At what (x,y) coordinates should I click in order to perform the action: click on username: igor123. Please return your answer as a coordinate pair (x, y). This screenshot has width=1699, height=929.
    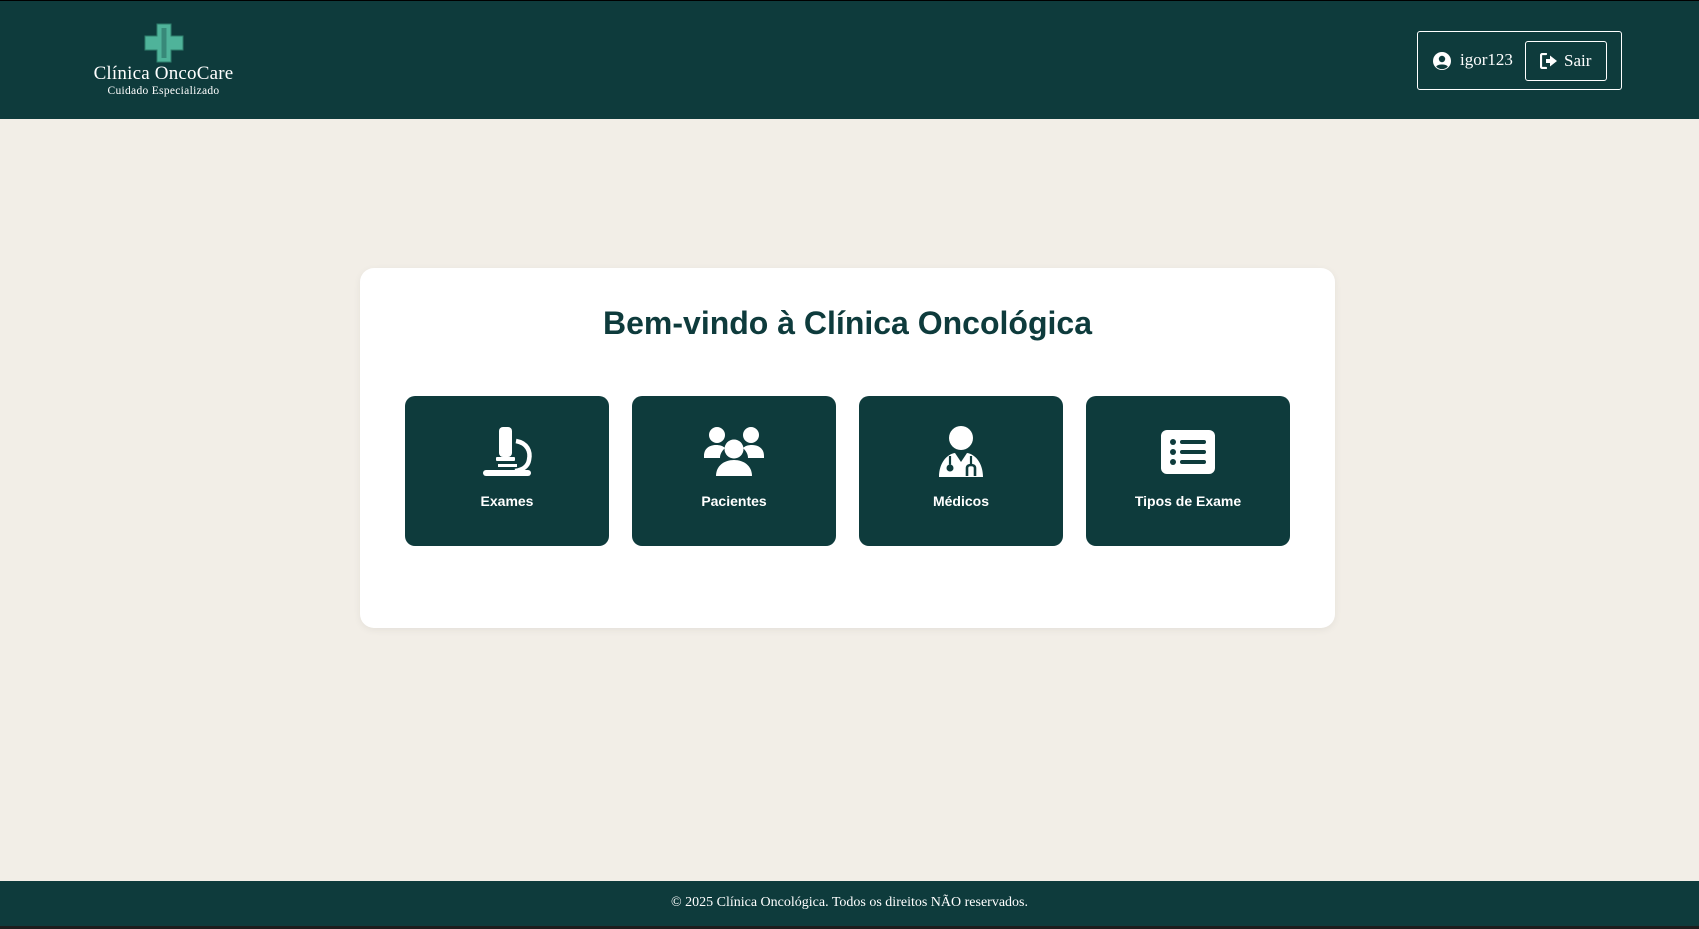
    Looking at the image, I should click on (1486, 59).